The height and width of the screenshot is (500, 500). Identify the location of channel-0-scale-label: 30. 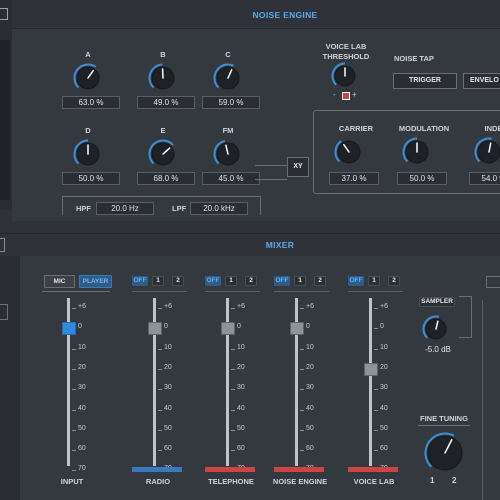
(82, 388).